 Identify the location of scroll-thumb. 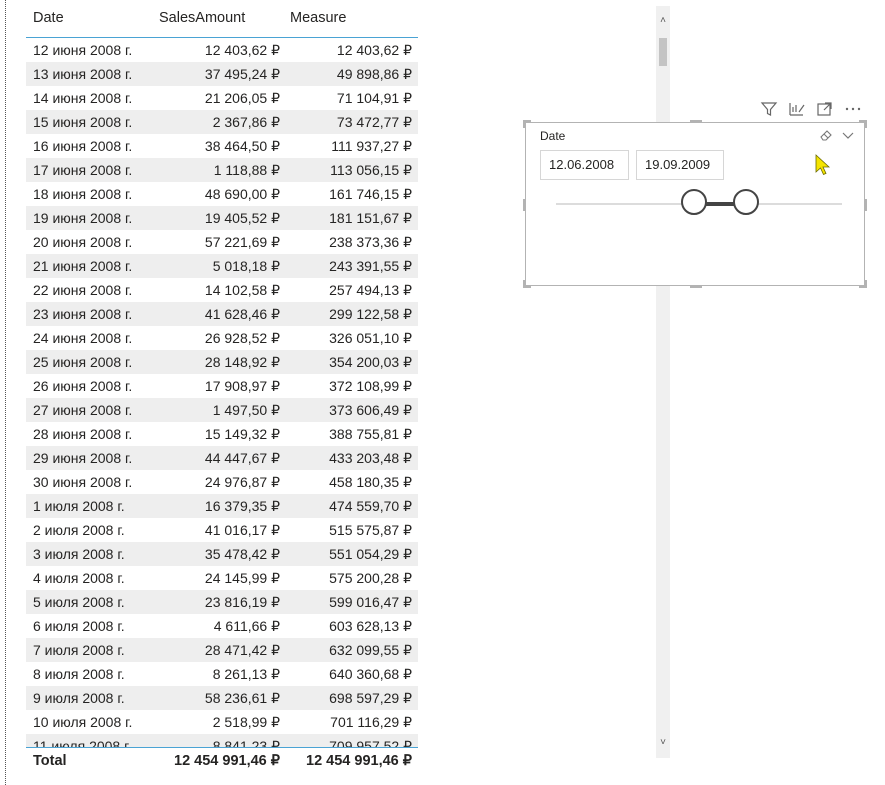
(663, 52).